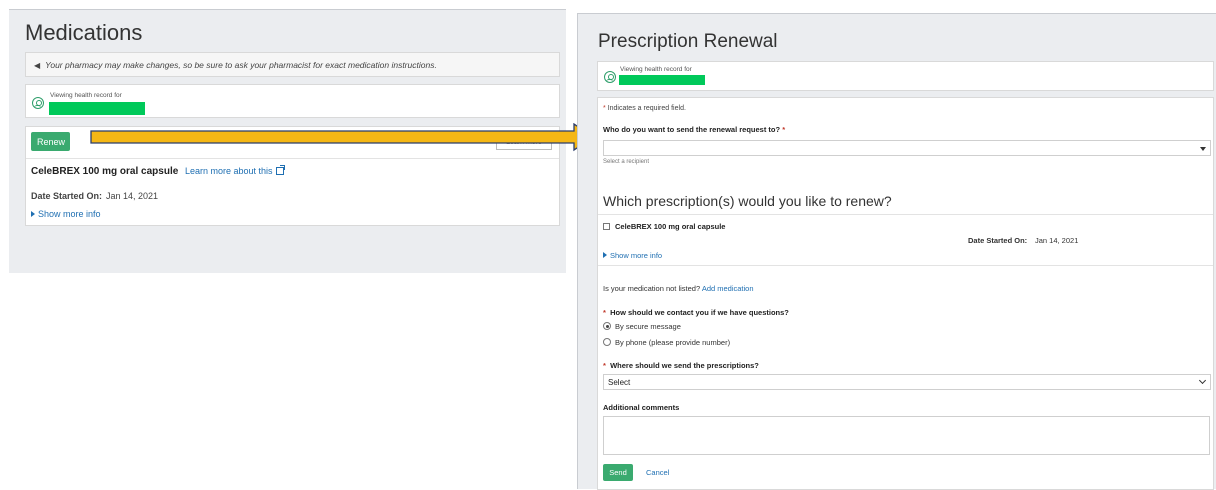 Image resolution: width=1216 pixels, height=490 pixels. What do you see at coordinates (619, 382) in the screenshot?
I see `pharmacy-select-value: Select` at bounding box center [619, 382].